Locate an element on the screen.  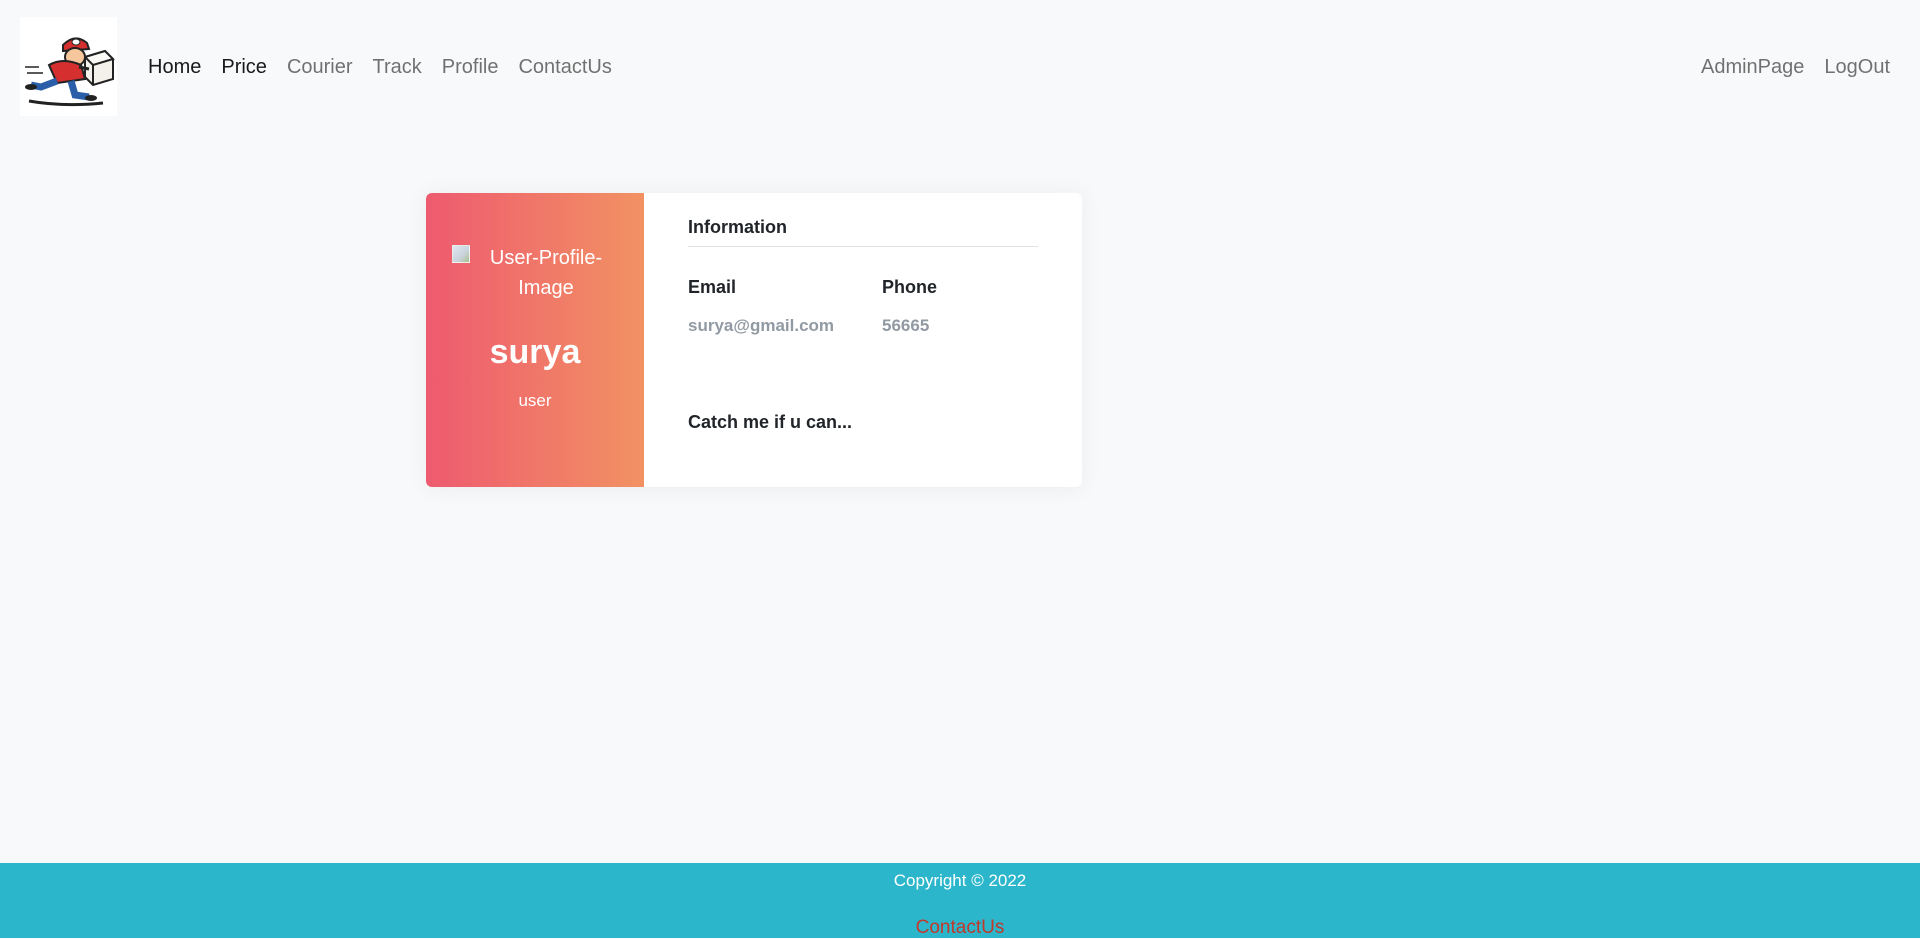
info-heading: Information is located at coordinates (863, 232).